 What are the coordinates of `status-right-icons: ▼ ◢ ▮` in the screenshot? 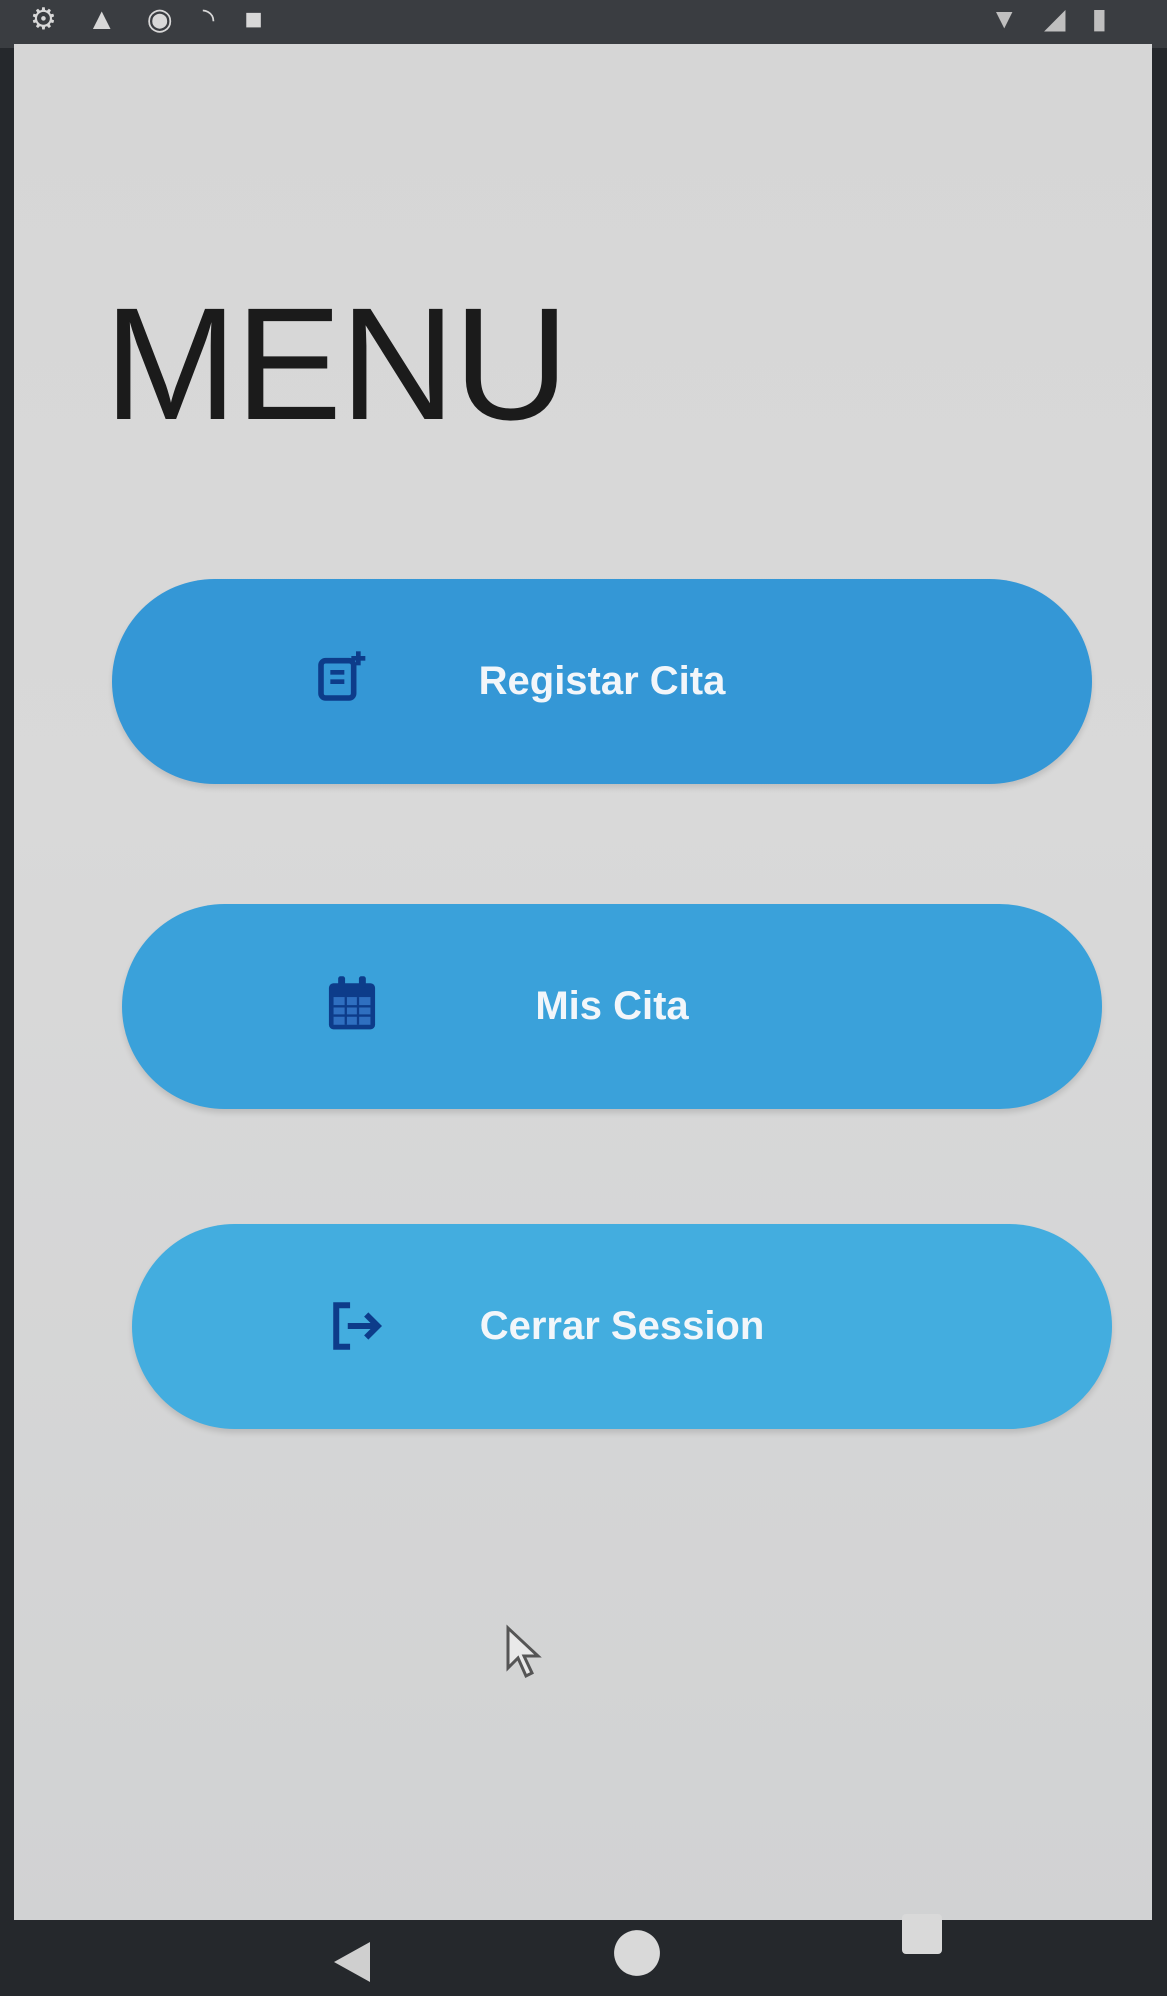 It's located at (1048, 18).